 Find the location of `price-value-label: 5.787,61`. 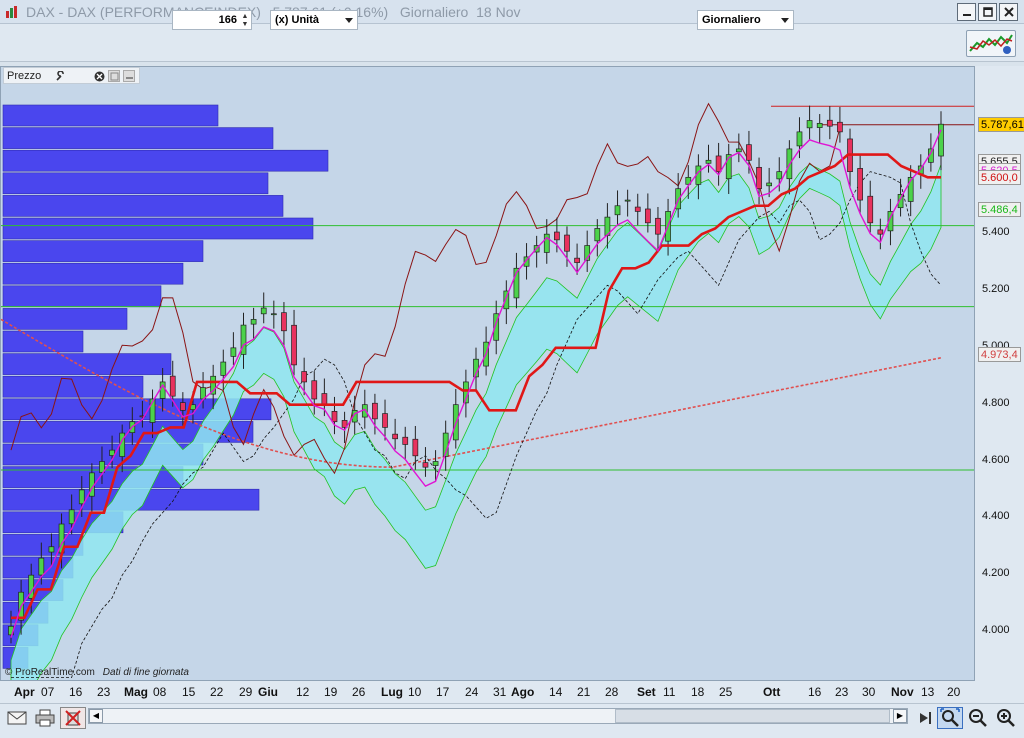

price-value-label: 5.787,61 is located at coordinates (1001, 124).